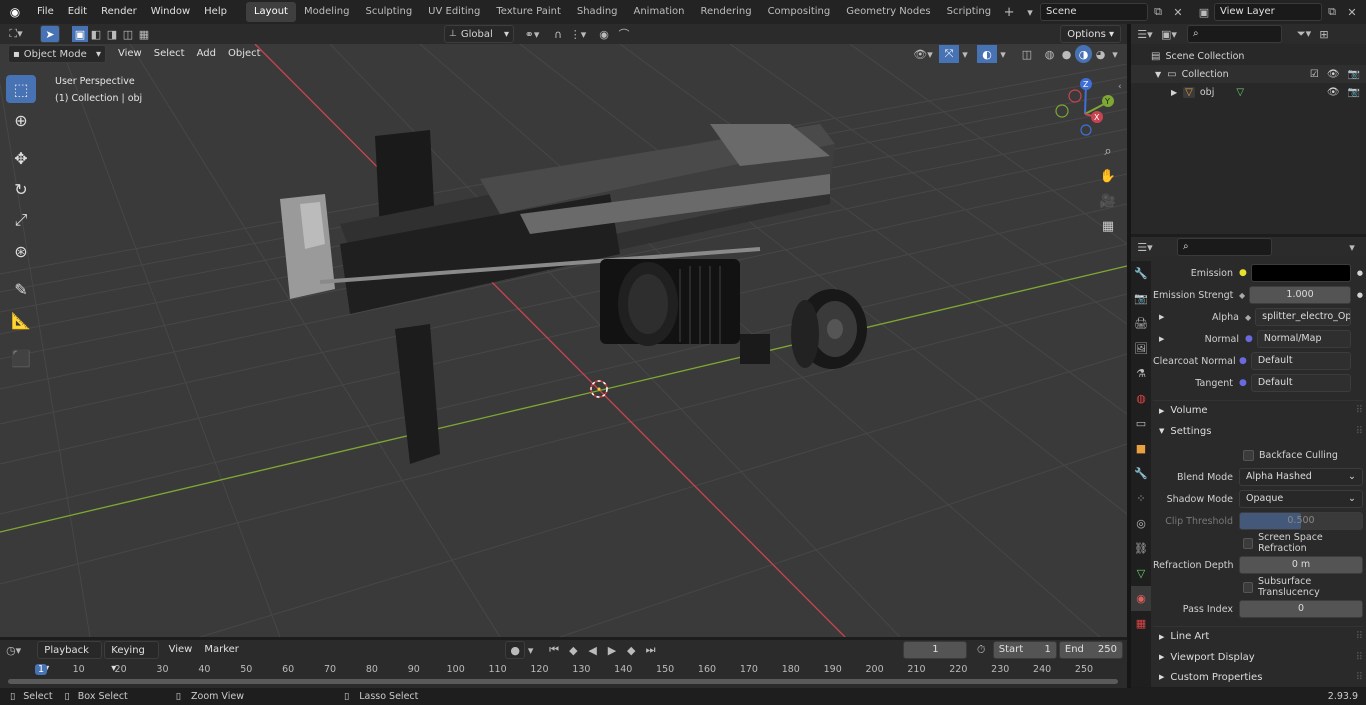  Describe the element at coordinates (244, 54) in the screenshot. I see `menu-object: Object` at that location.